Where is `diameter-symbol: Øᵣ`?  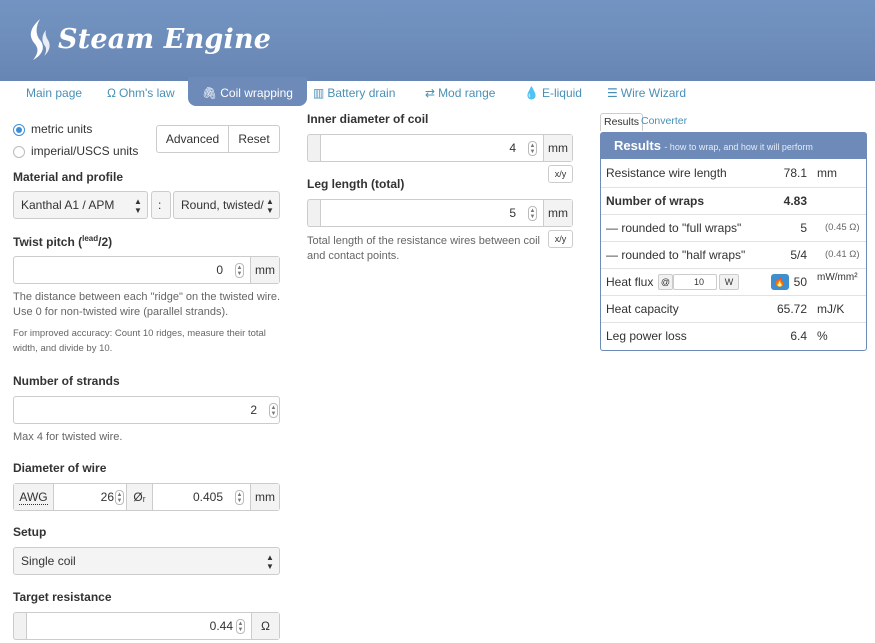
diameter-symbol: Øᵣ is located at coordinates (139, 497).